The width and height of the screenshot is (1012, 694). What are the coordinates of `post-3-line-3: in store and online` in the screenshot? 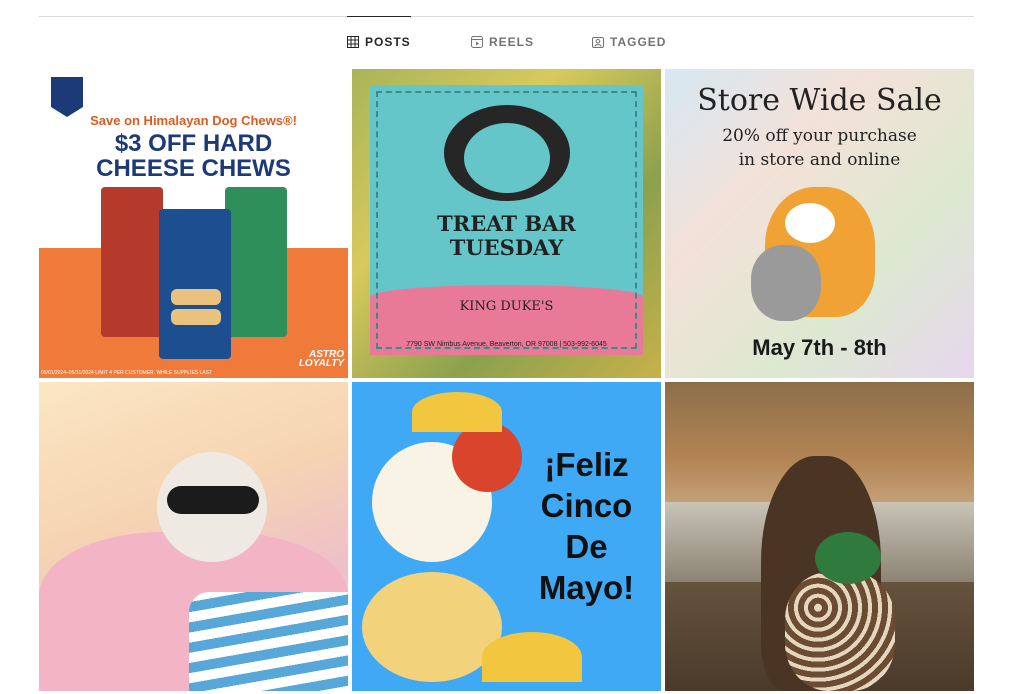 It's located at (819, 160).